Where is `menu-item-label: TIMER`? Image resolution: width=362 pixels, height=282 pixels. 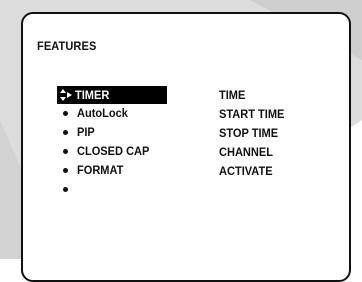 menu-item-label: TIMER is located at coordinates (92, 95).